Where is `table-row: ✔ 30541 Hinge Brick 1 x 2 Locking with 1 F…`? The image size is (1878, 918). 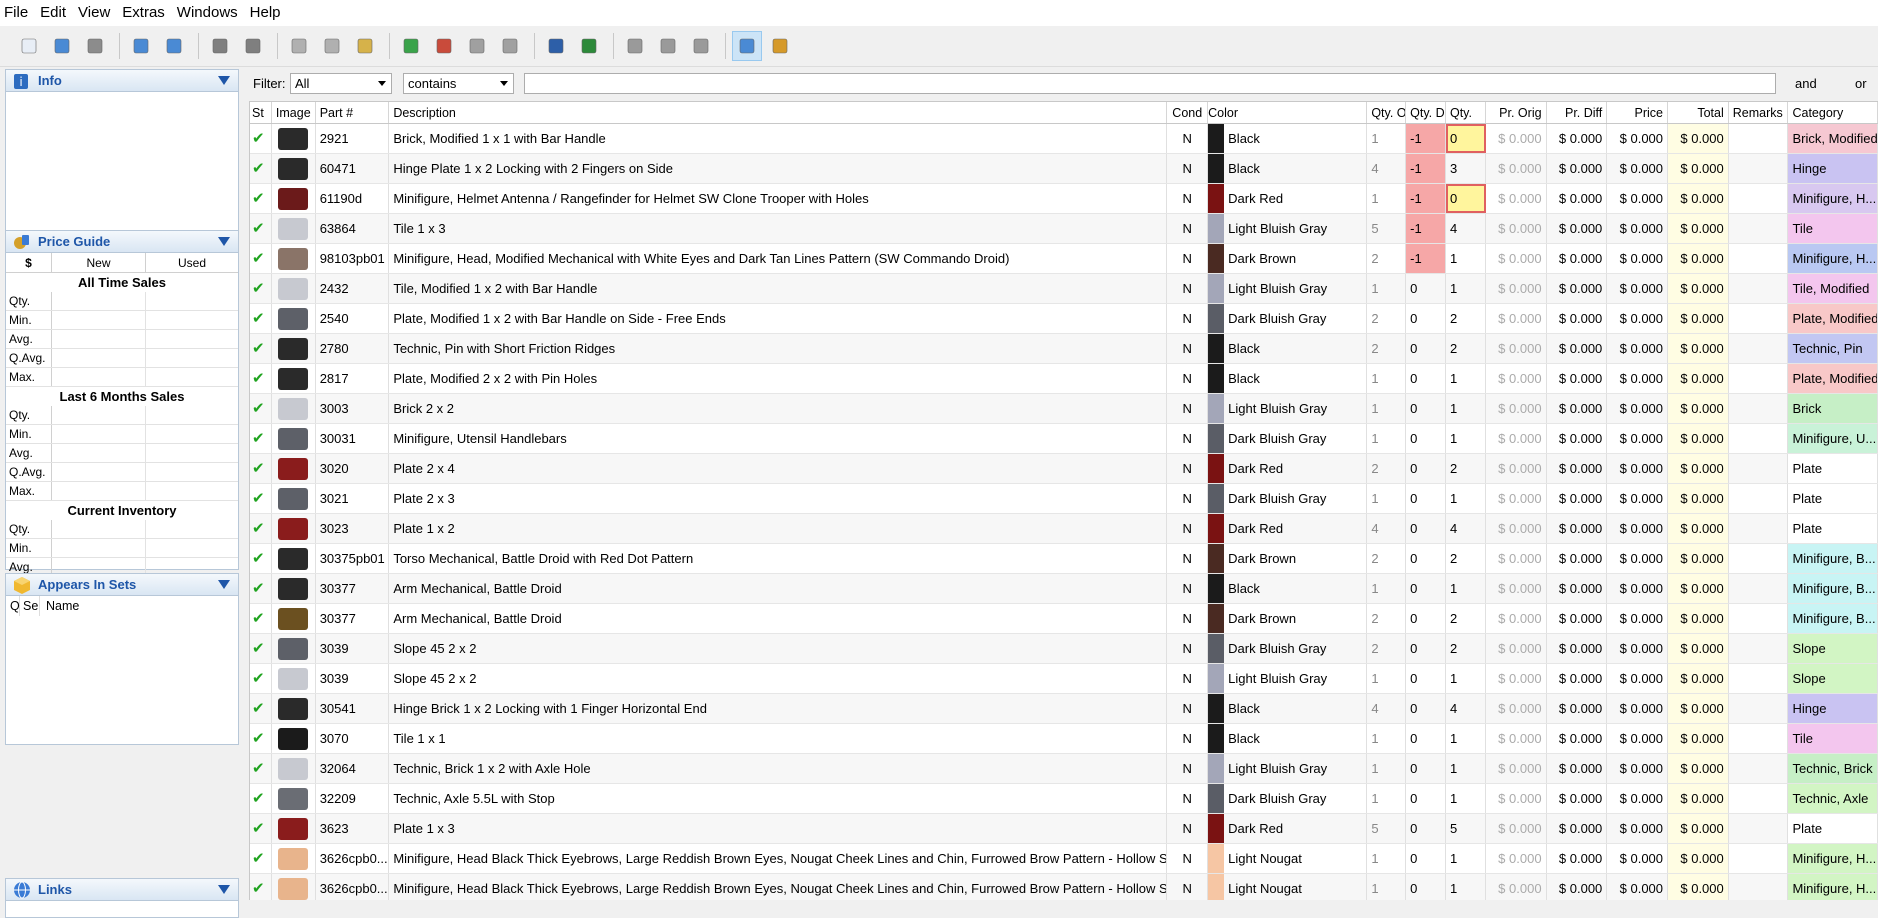 table-row: ✔ 30541 Hinge Brick 1 x 2 Locking with 1 F… is located at coordinates (1064, 709).